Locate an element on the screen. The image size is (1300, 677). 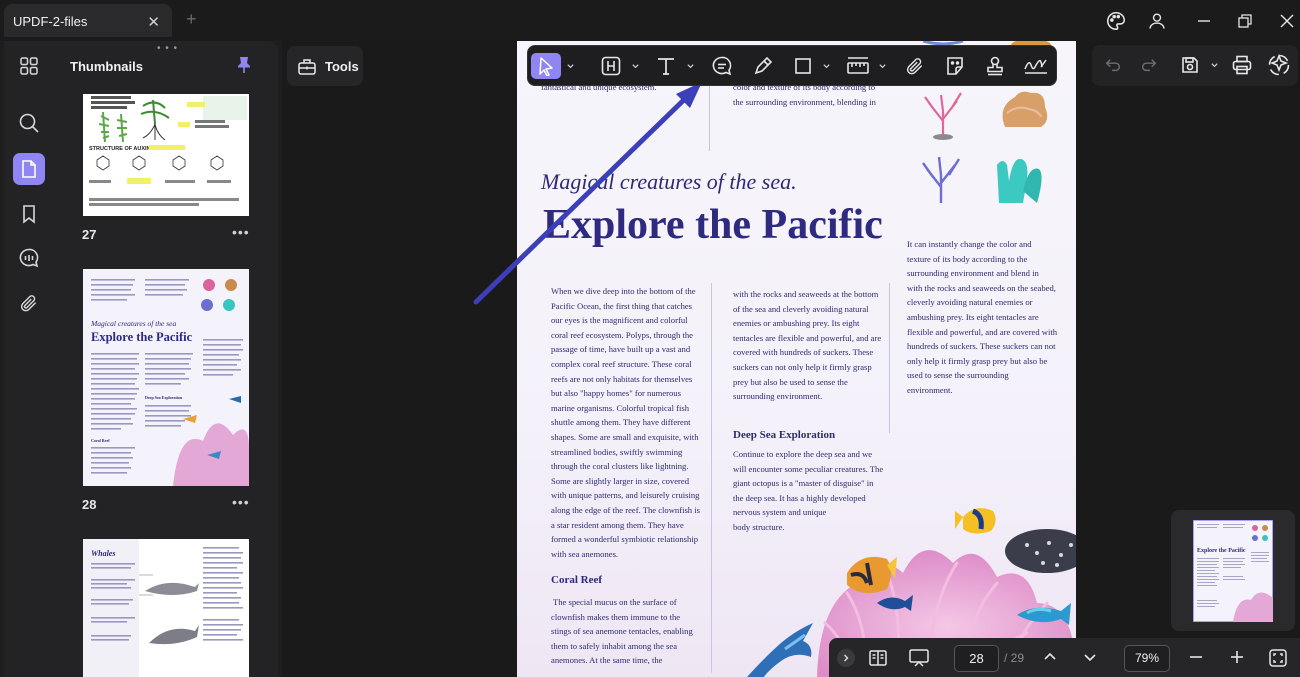
thumbnail-page-27: STRUCTURE OF AUXIN is located at coordinates (166, 155).